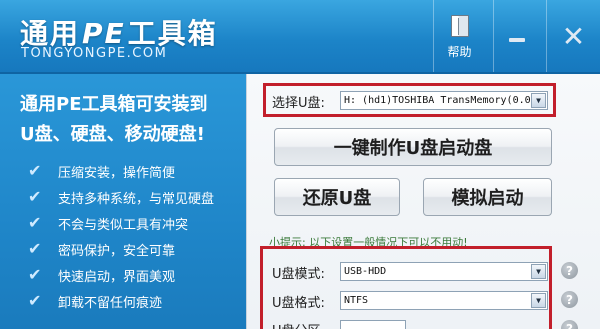 This screenshot has width=600, height=329. I want to click on feature-headline: 通用PE工具箱可安装到 U盘、硬盘、移动硬盘!, so click(114, 119).